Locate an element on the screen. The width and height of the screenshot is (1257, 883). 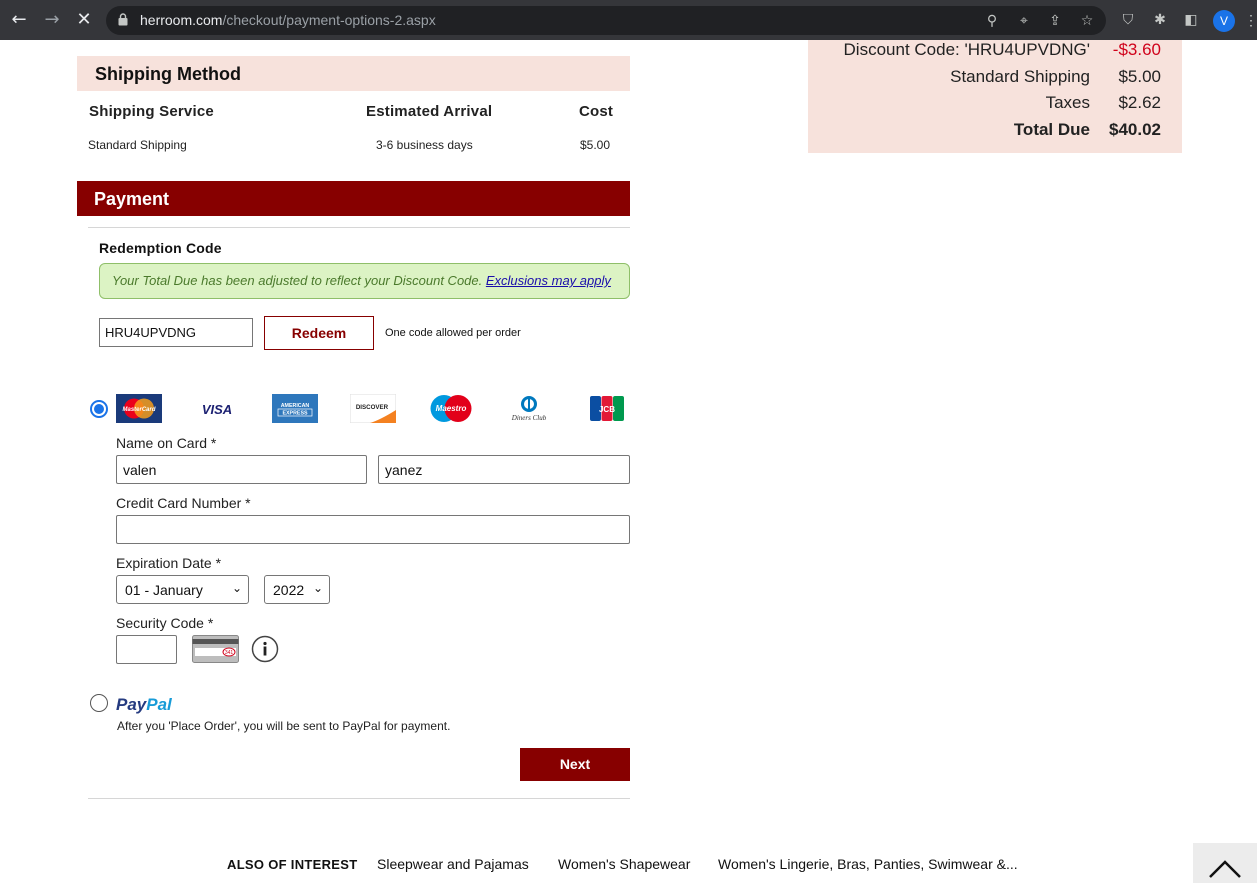
shipping-arrival-value: 3-6 business days is located at coordinates (424, 145).